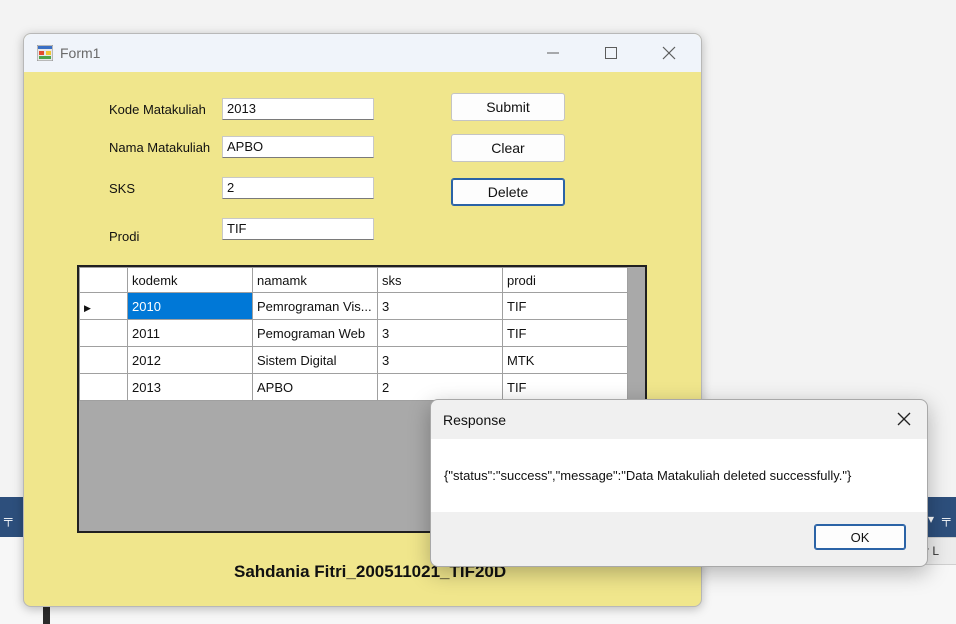 The width and height of the screenshot is (956, 624). I want to click on cell-namamk: APBO, so click(315, 387).